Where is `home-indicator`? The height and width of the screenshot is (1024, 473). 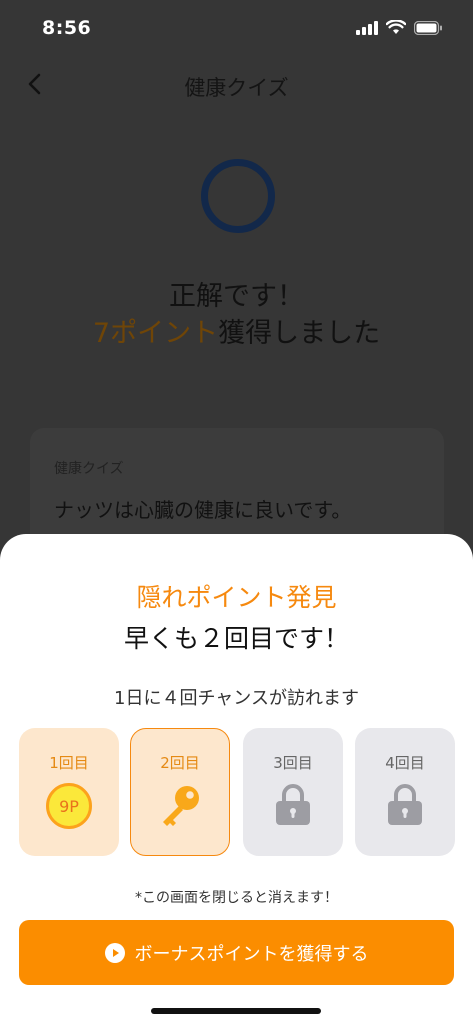
home-indicator is located at coordinates (236, 1011).